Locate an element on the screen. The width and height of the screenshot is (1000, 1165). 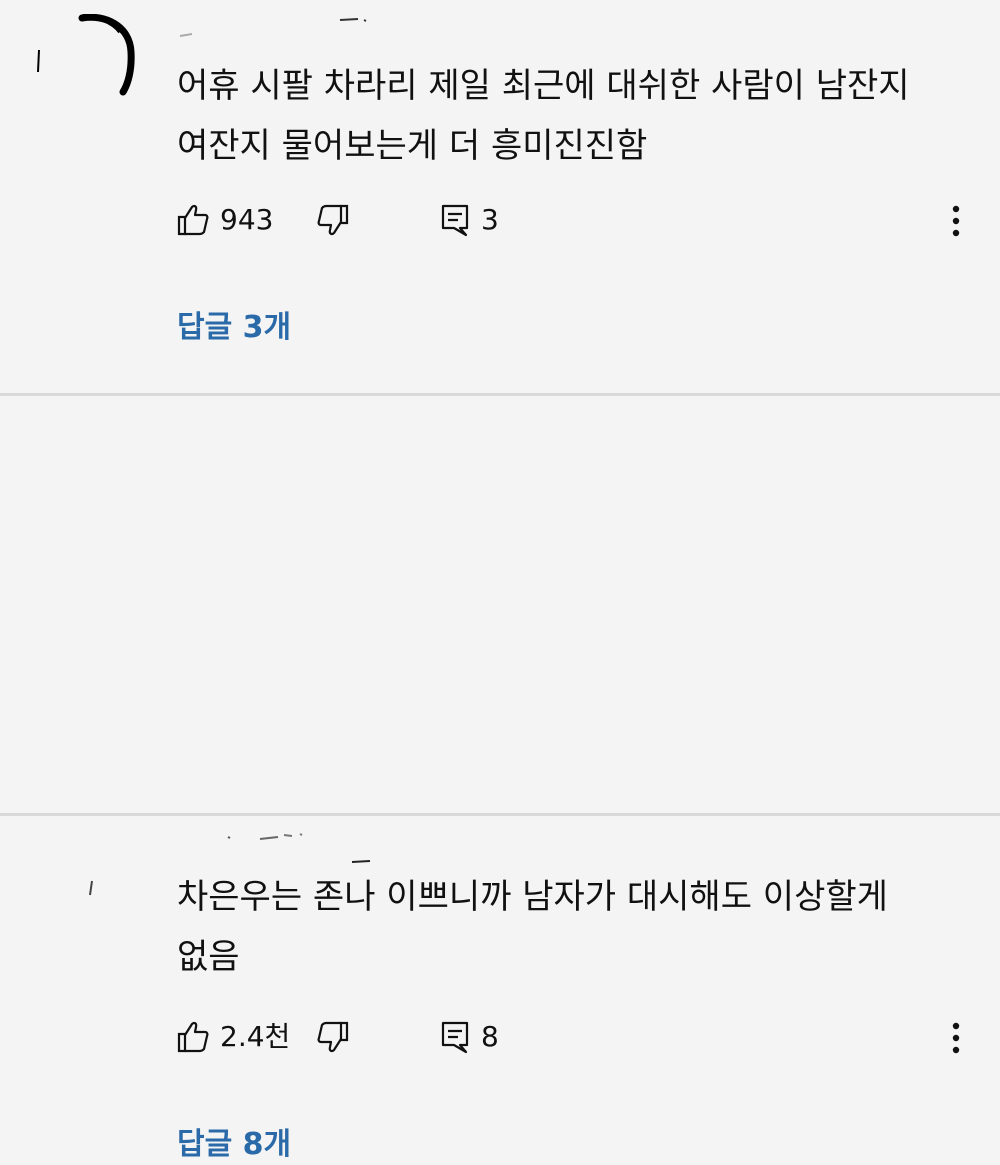
comment-text: 차은우는 존나 이쁘니까 남자가 대시해도 이상할게 없음 is located at coordinates (532, 927).